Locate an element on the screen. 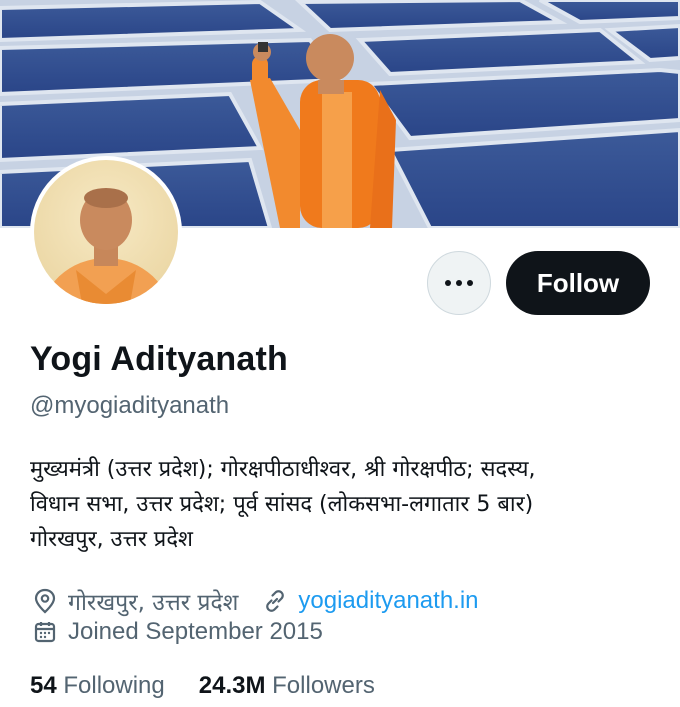 The height and width of the screenshot is (707, 680). followers-stat: 24.3M Followers is located at coordinates (287, 686).